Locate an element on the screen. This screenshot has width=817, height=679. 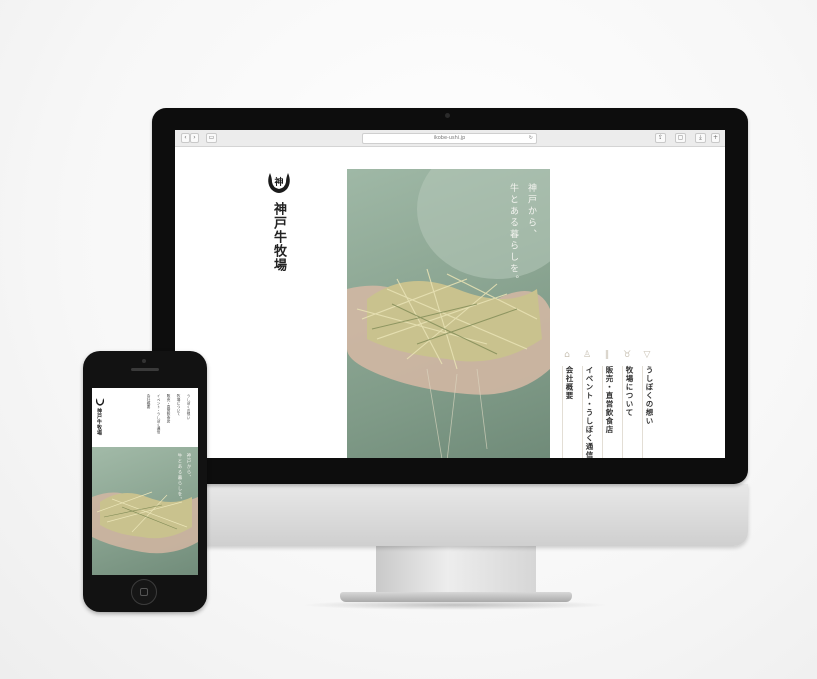
browser-toolbar: ‹ › ▭ ikobe-ushi.jp ↻ ⇪ ▢ ⤓ + is located at coordinates (450, 138).